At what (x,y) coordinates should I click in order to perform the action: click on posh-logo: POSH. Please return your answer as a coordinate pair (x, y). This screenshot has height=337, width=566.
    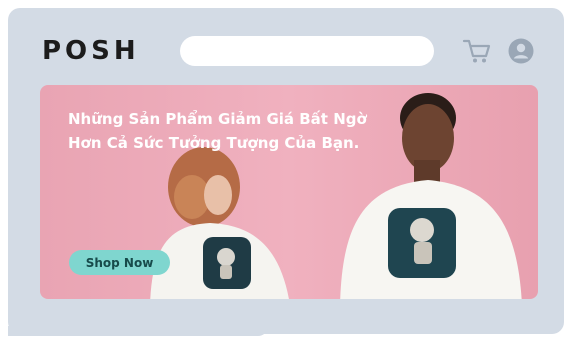
    Looking at the image, I should click on (91, 51).